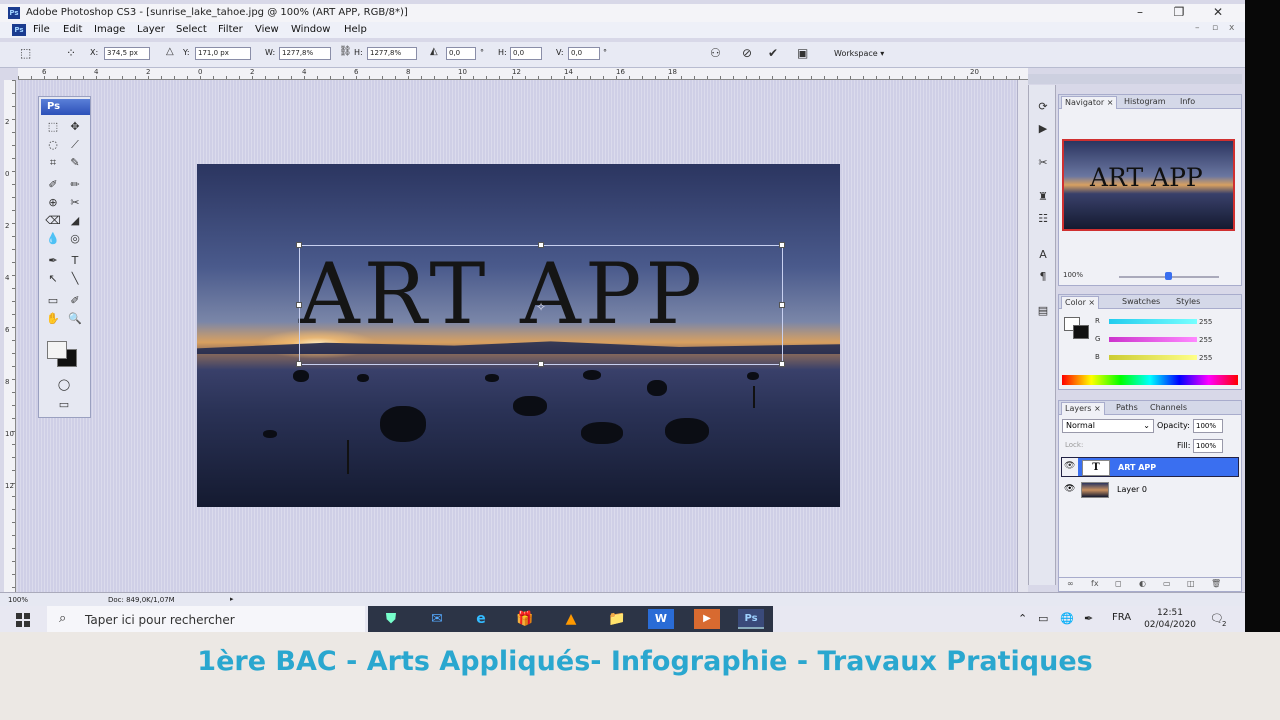 Image resolution: width=1280 pixels, height=720 pixels. Describe the element at coordinates (1170, 619) in the screenshot. I see `taskbar-clock: 12:51 02/04/2020` at that location.